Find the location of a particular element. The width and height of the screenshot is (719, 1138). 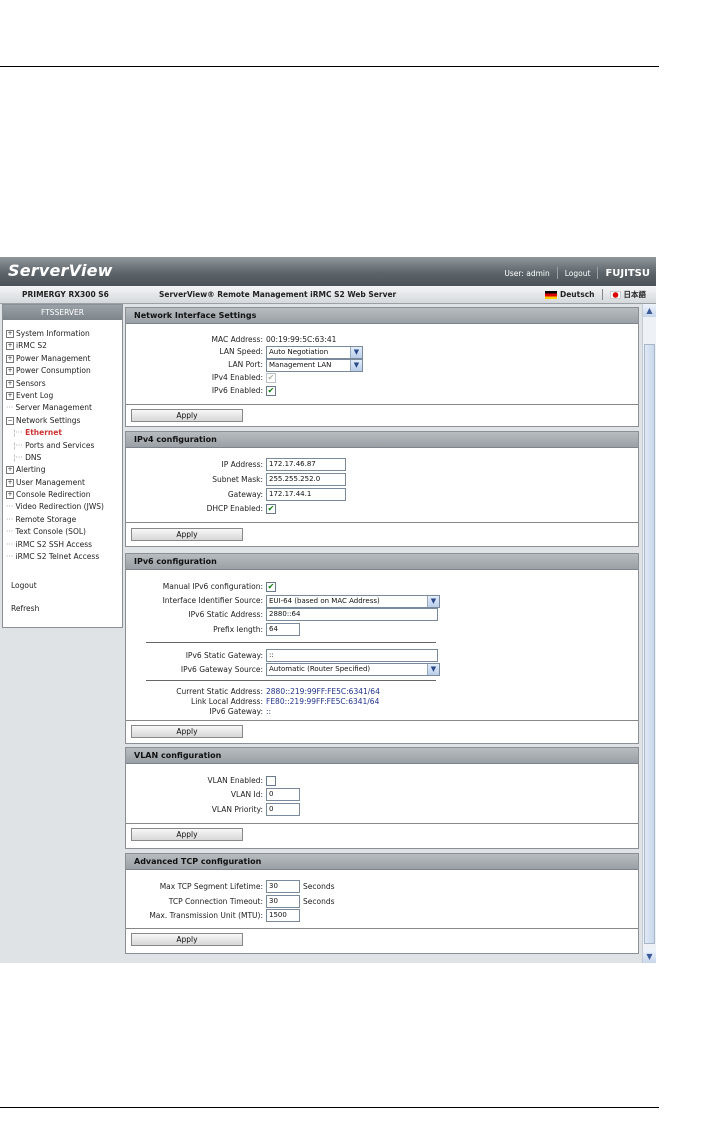

current-static-value: 2880::219:99FF:FE5C:6341/64 is located at coordinates (323, 691).